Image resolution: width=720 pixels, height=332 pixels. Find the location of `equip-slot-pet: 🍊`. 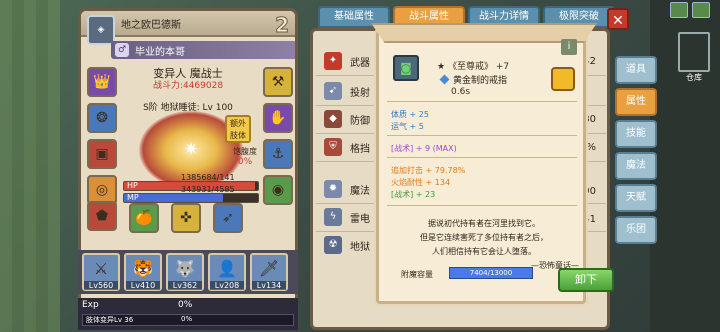

equip-slot-pet: 🍊 is located at coordinates (144, 218).